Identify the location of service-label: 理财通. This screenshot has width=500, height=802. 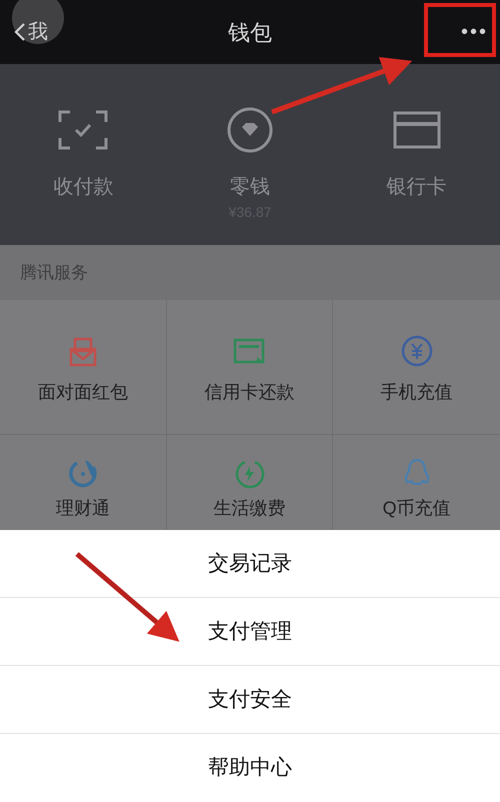
(83, 508).